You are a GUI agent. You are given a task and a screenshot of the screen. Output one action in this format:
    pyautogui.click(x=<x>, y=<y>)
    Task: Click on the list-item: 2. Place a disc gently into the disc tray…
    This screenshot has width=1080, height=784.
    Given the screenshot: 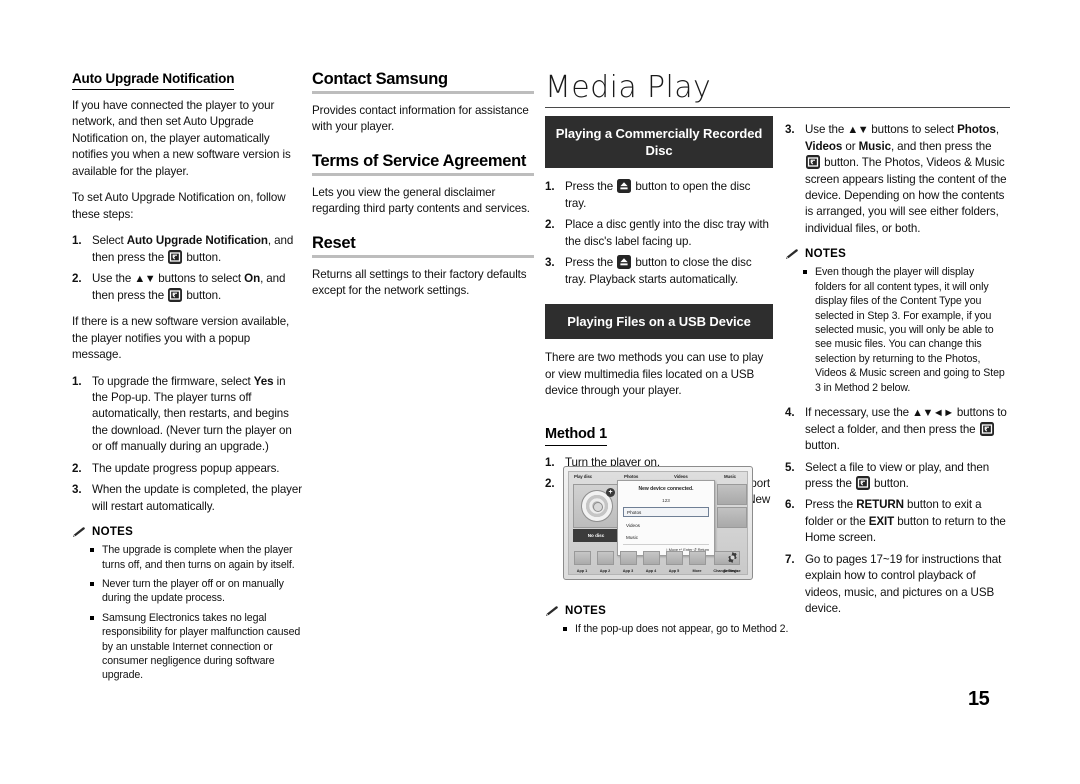 What is the action you would take?
    pyautogui.click(x=659, y=233)
    